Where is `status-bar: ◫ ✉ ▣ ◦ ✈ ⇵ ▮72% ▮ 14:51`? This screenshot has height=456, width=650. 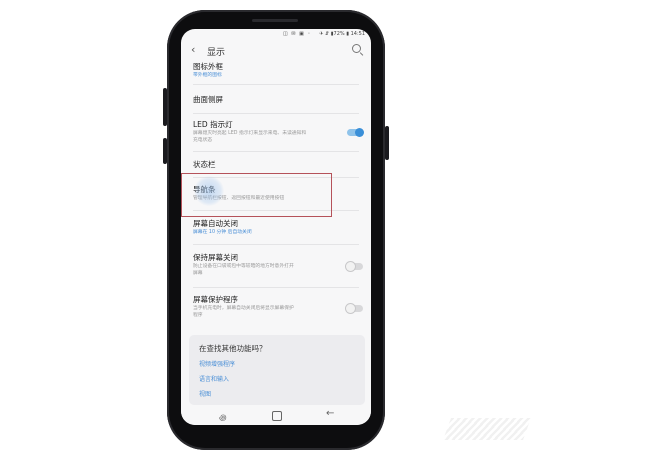
status-bar: ◫ ✉ ▣ ◦ ✈ ⇵ ▮72% ▮ 14:51 is located at coordinates (276, 34).